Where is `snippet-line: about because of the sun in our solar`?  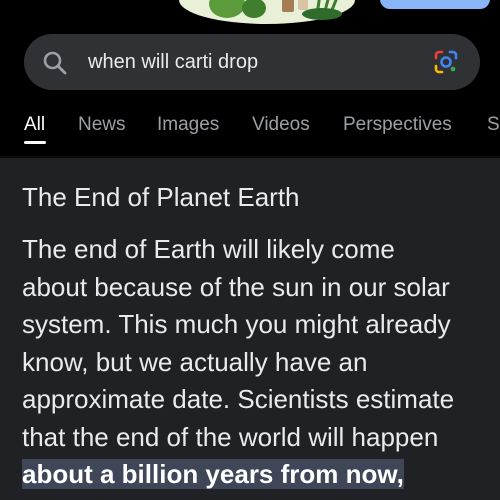
snippet-line: about because of the sun in our solar is located at coordinates (236, 286).